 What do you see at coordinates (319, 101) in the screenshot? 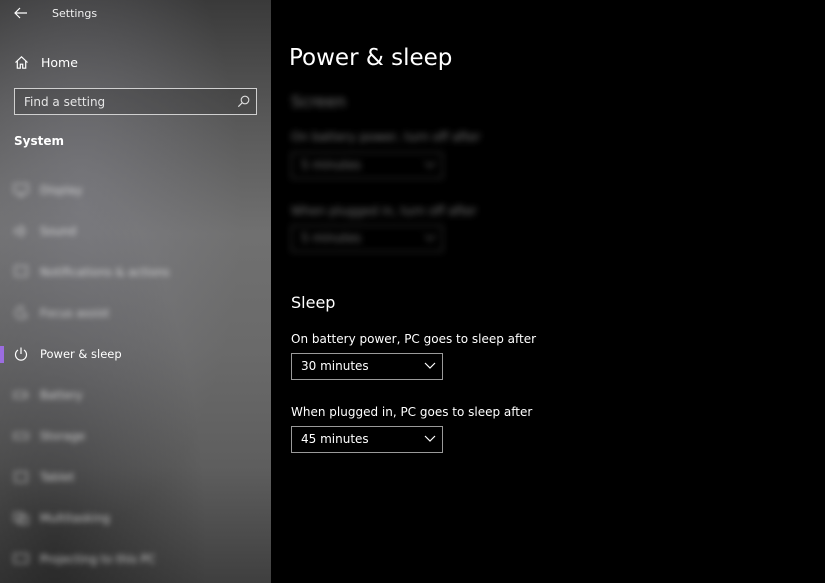
I see `screen-heading: Screen` at bounding box center [319, 101].